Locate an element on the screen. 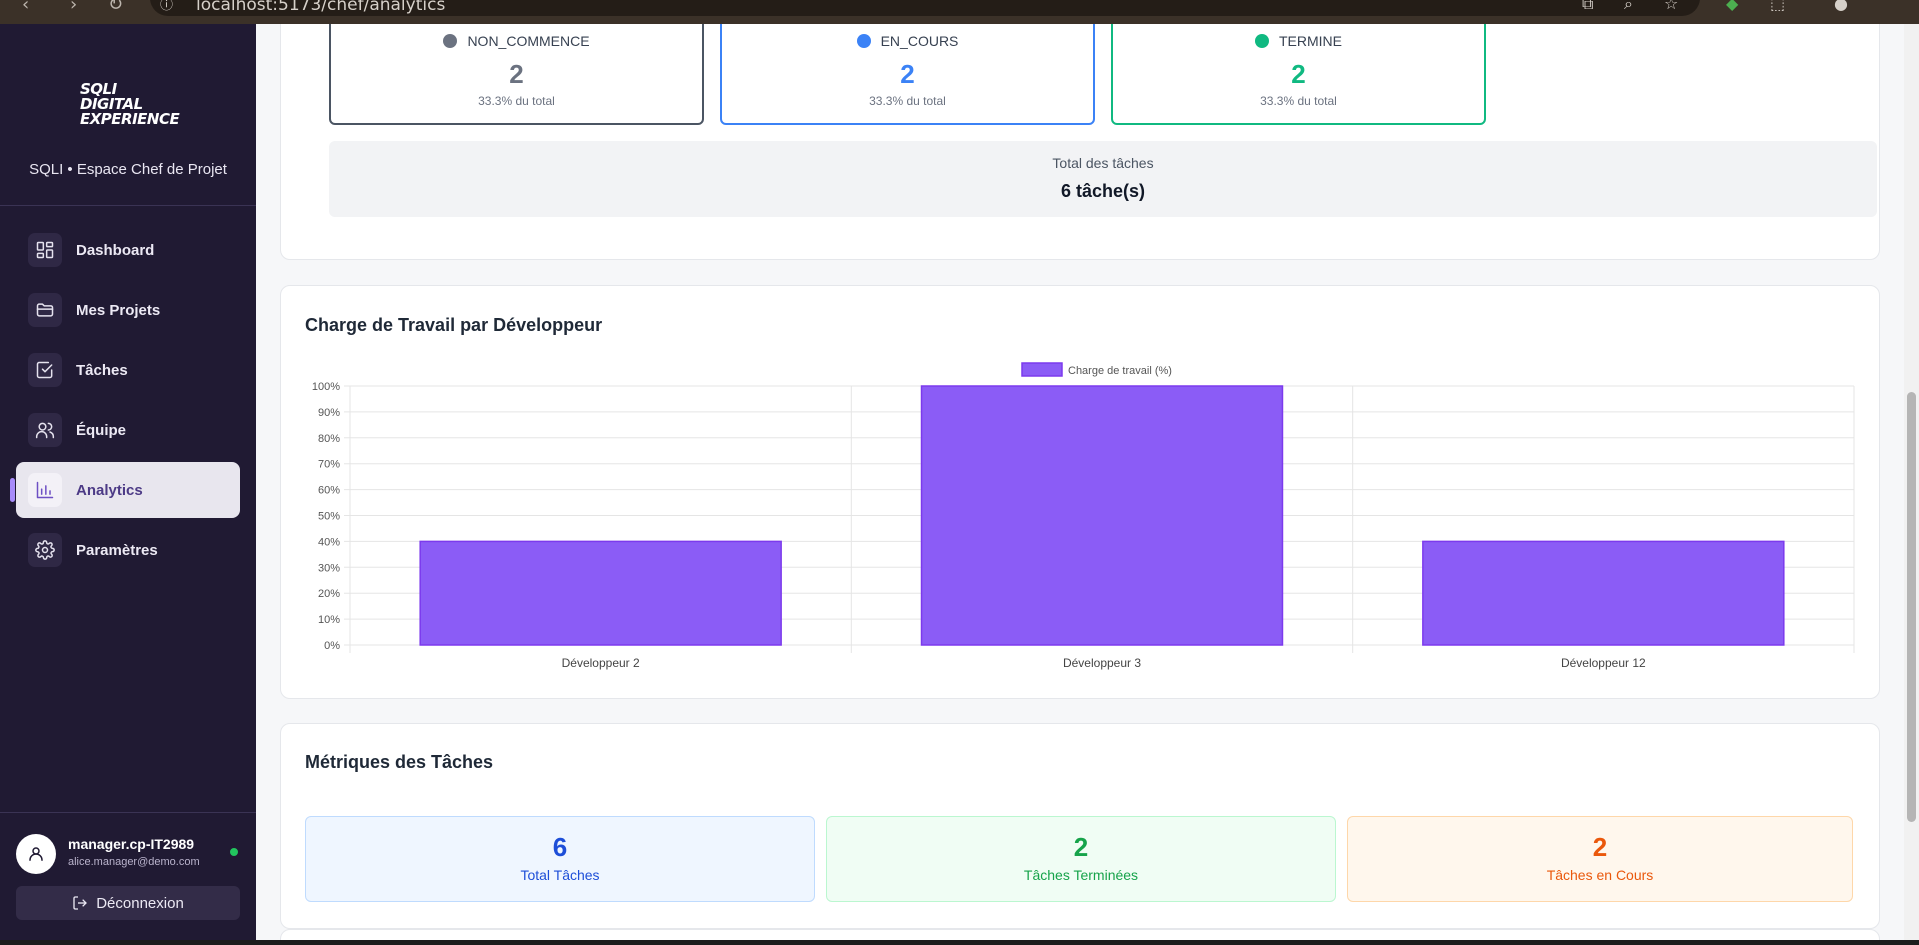 The width and height of the screenshot is (1919, 945). dashboard-icon is located at coordinates (45, 250).